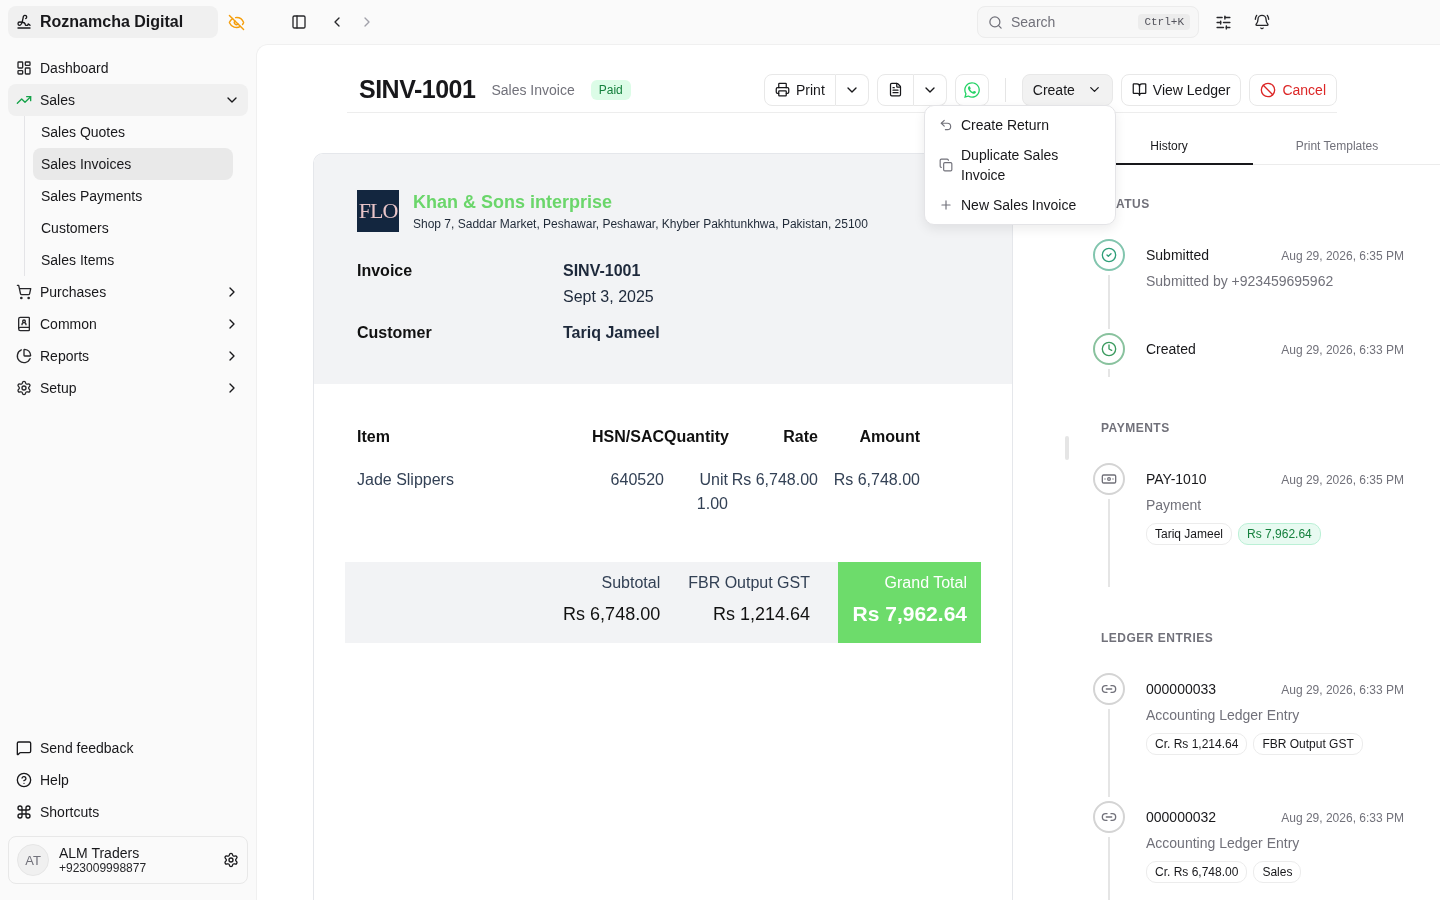 This screenshot has width=1440, height=900. I want to click on field-value: Tariq Jameel, so click(612, 333).